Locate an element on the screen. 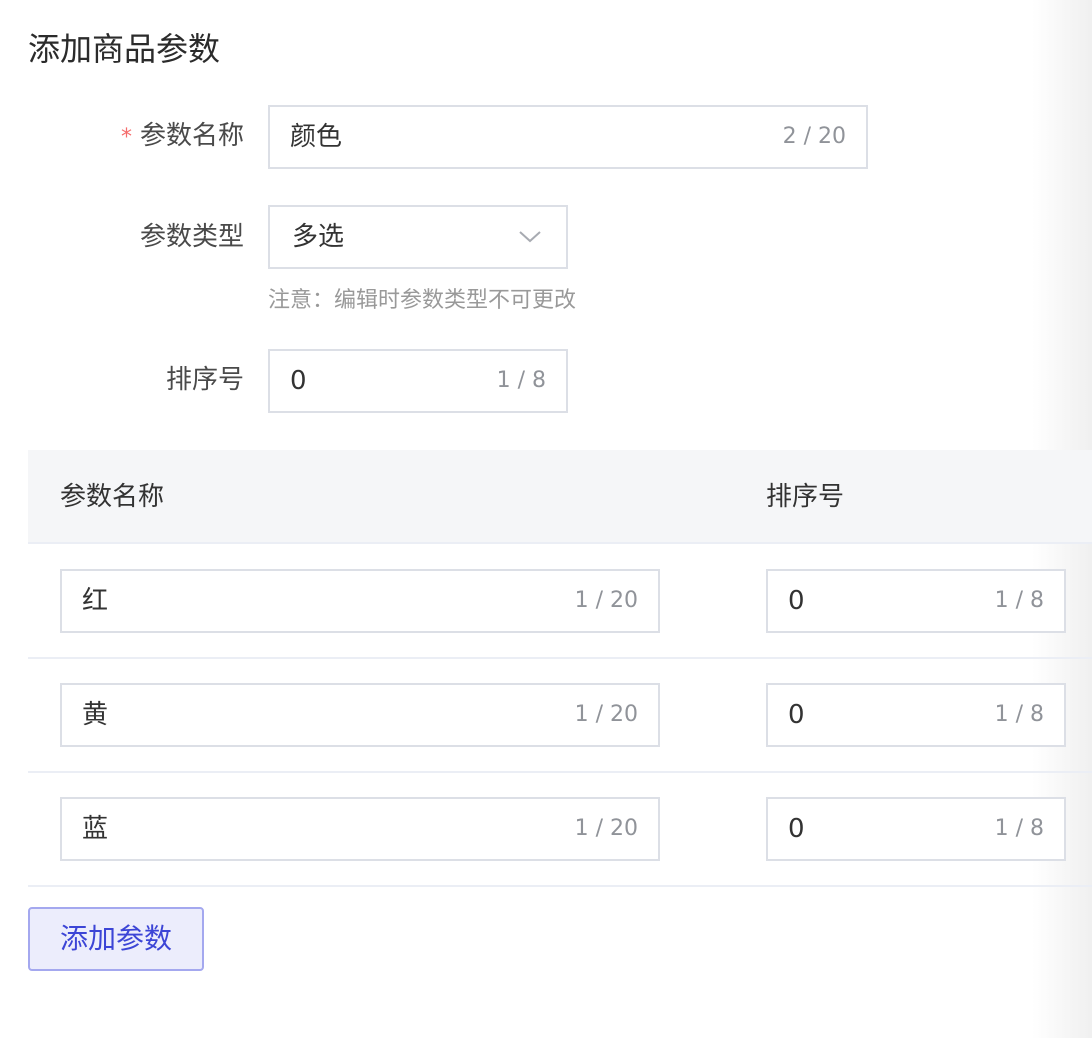 This screenshot has width=1092, height=1038. param-type-selected: 多选 is located at coordinates (318, 237).